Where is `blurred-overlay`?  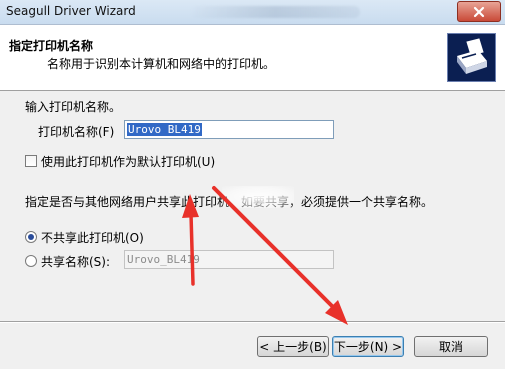 blurred-overlay is located at coordinates (258, 197).